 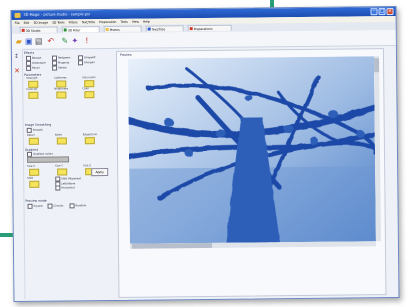 What do you see at coordinates (203, 40) in the screenshot?
I see `toolbar: ▰ ▣ ▤ ↶ ✎ ✦ !` at bounding box center [203, 40].